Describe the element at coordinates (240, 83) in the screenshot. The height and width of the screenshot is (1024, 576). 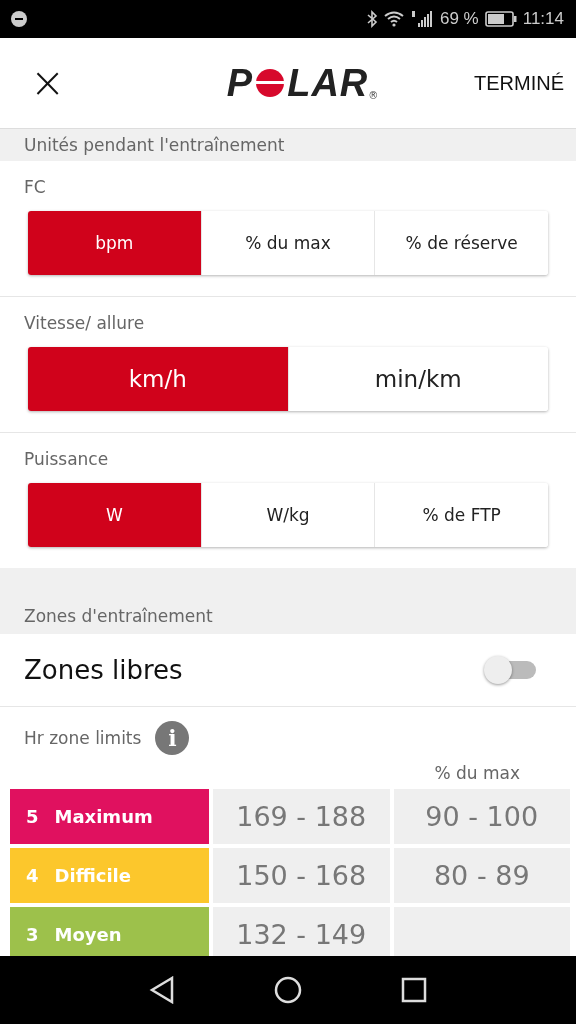
I see `logo-letter: P` at that location.